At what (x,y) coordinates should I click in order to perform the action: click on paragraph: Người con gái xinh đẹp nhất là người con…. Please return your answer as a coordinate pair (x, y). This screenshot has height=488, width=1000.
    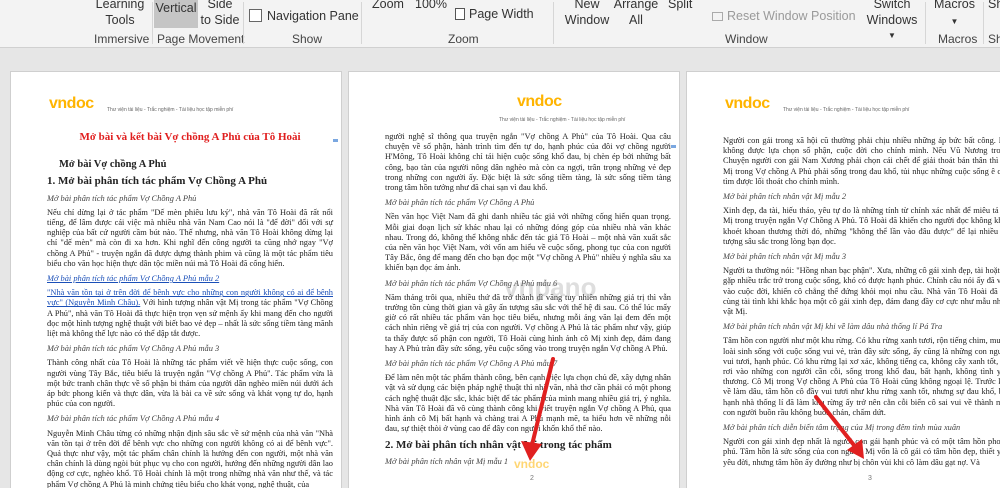
    Looking at the image, I should click on (861, 452).